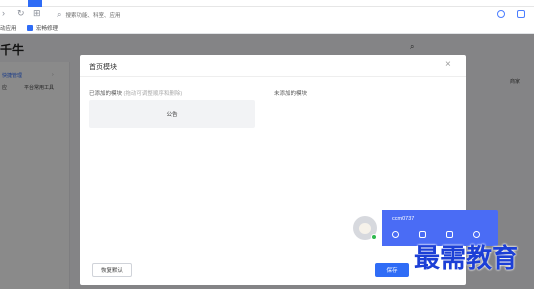 The width and height of the screenshot is (534, 289). I want to click on watermark-logo: 最需教育, so click(466, 259).